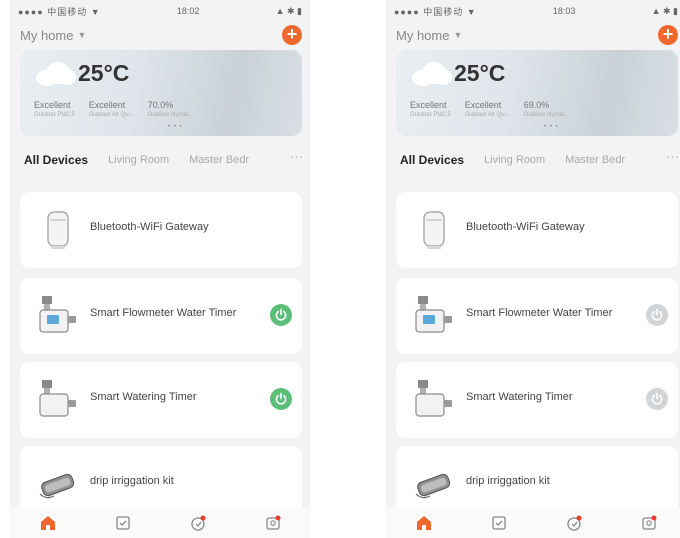 This screenshot has height=538, width=680. What do you see at coordinates (160, 11) in the screenshot?
I see `status-bar: ●●●● 中国移动 ▼ 18:02 ▲ ✱ ▮` at bounding box center [160, 11].